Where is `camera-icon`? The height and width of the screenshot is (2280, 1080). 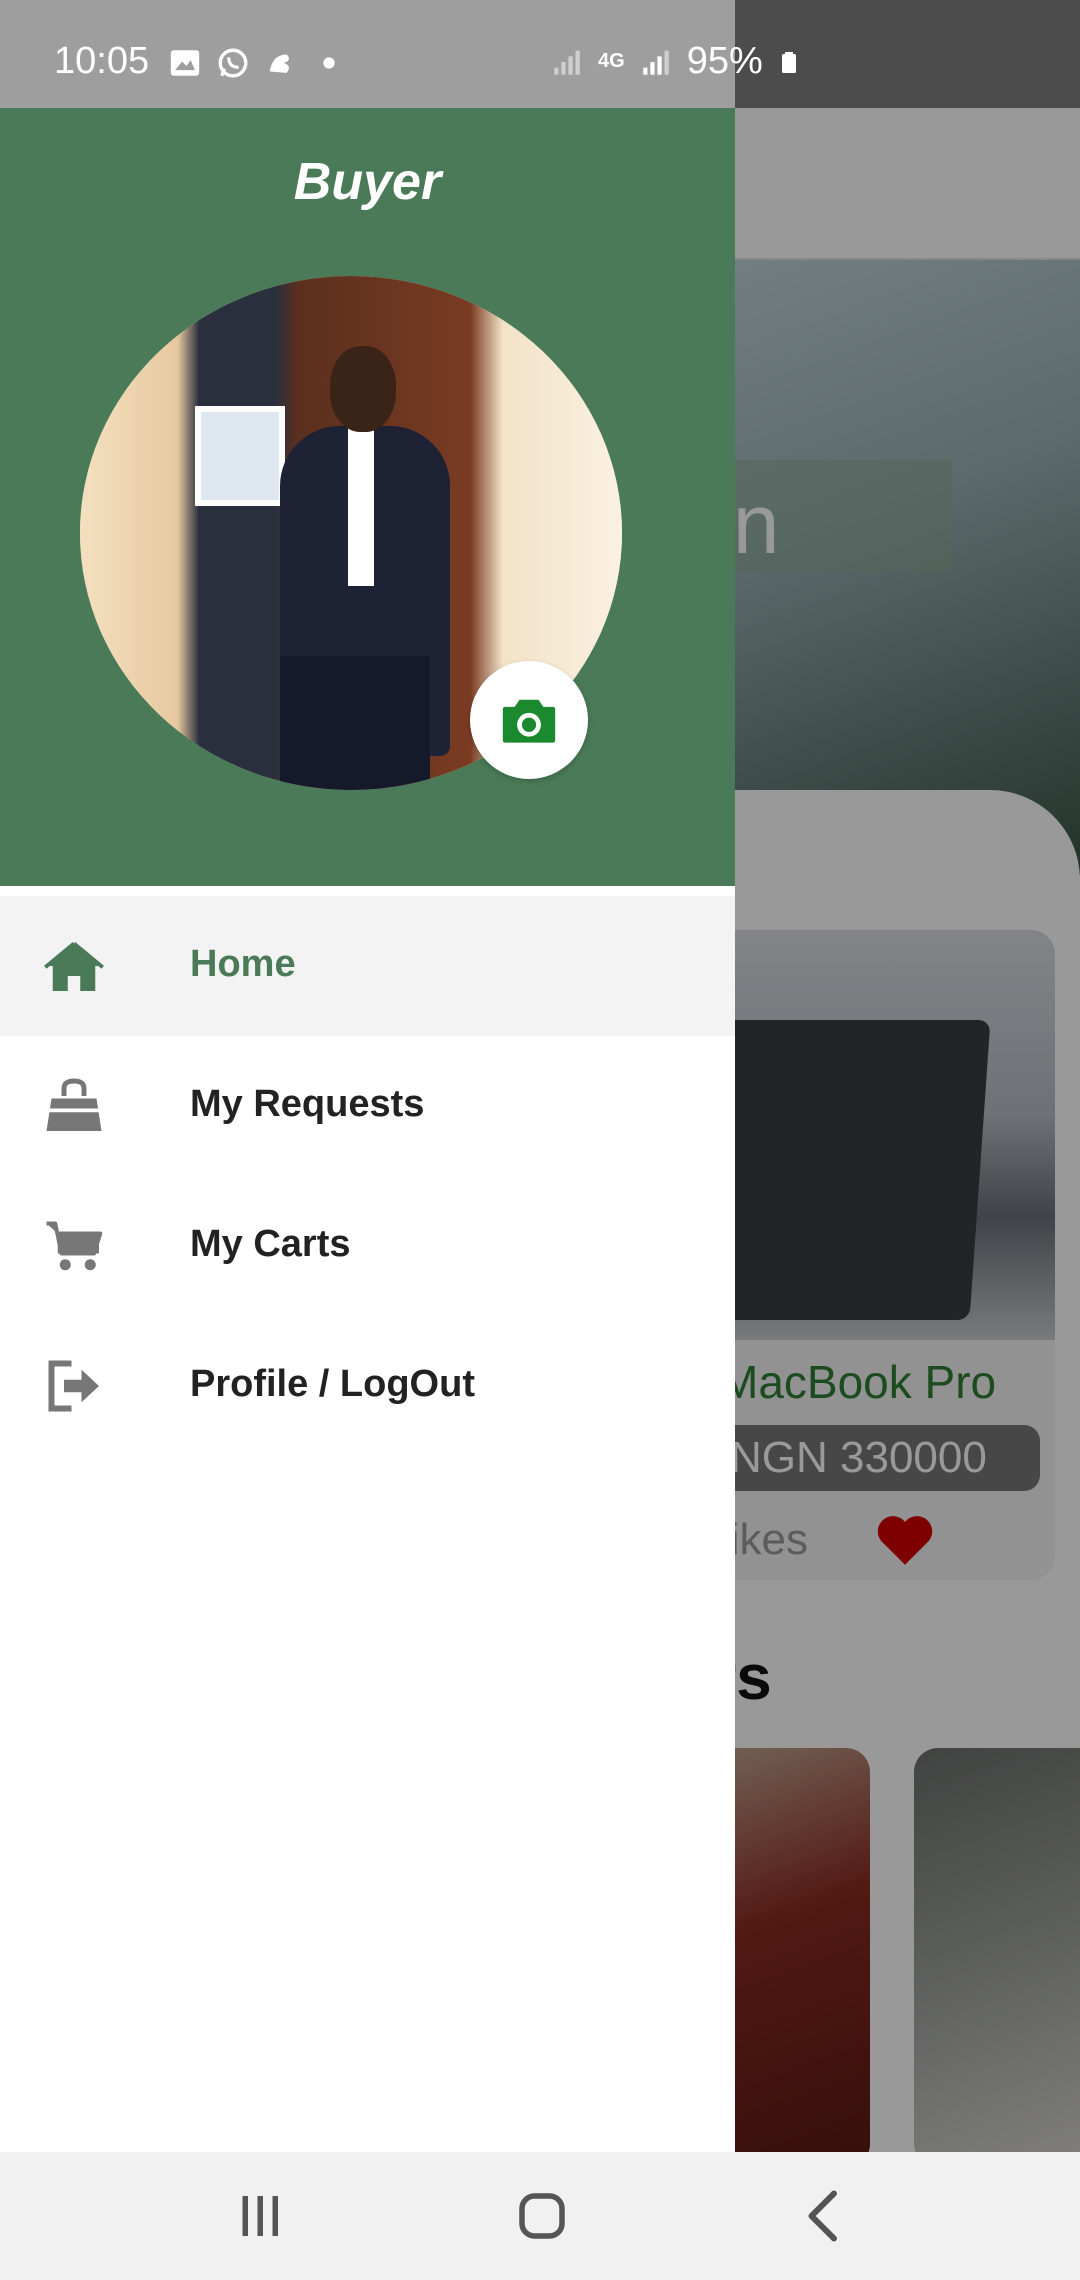 camera-icon is located at coordinates (529, 721).